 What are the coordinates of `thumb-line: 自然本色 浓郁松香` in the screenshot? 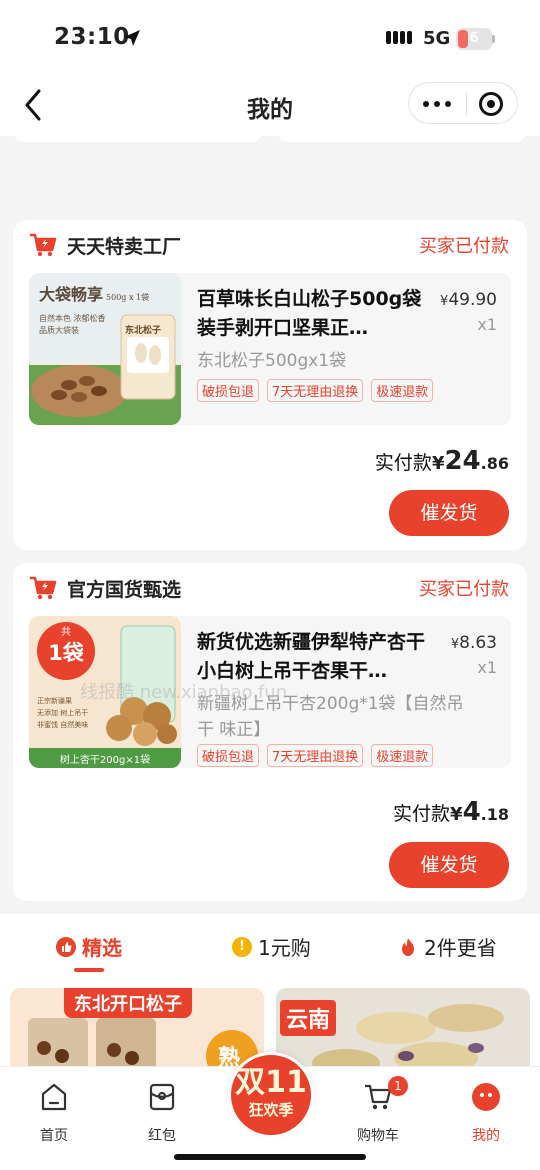 It's located at (72, 318).